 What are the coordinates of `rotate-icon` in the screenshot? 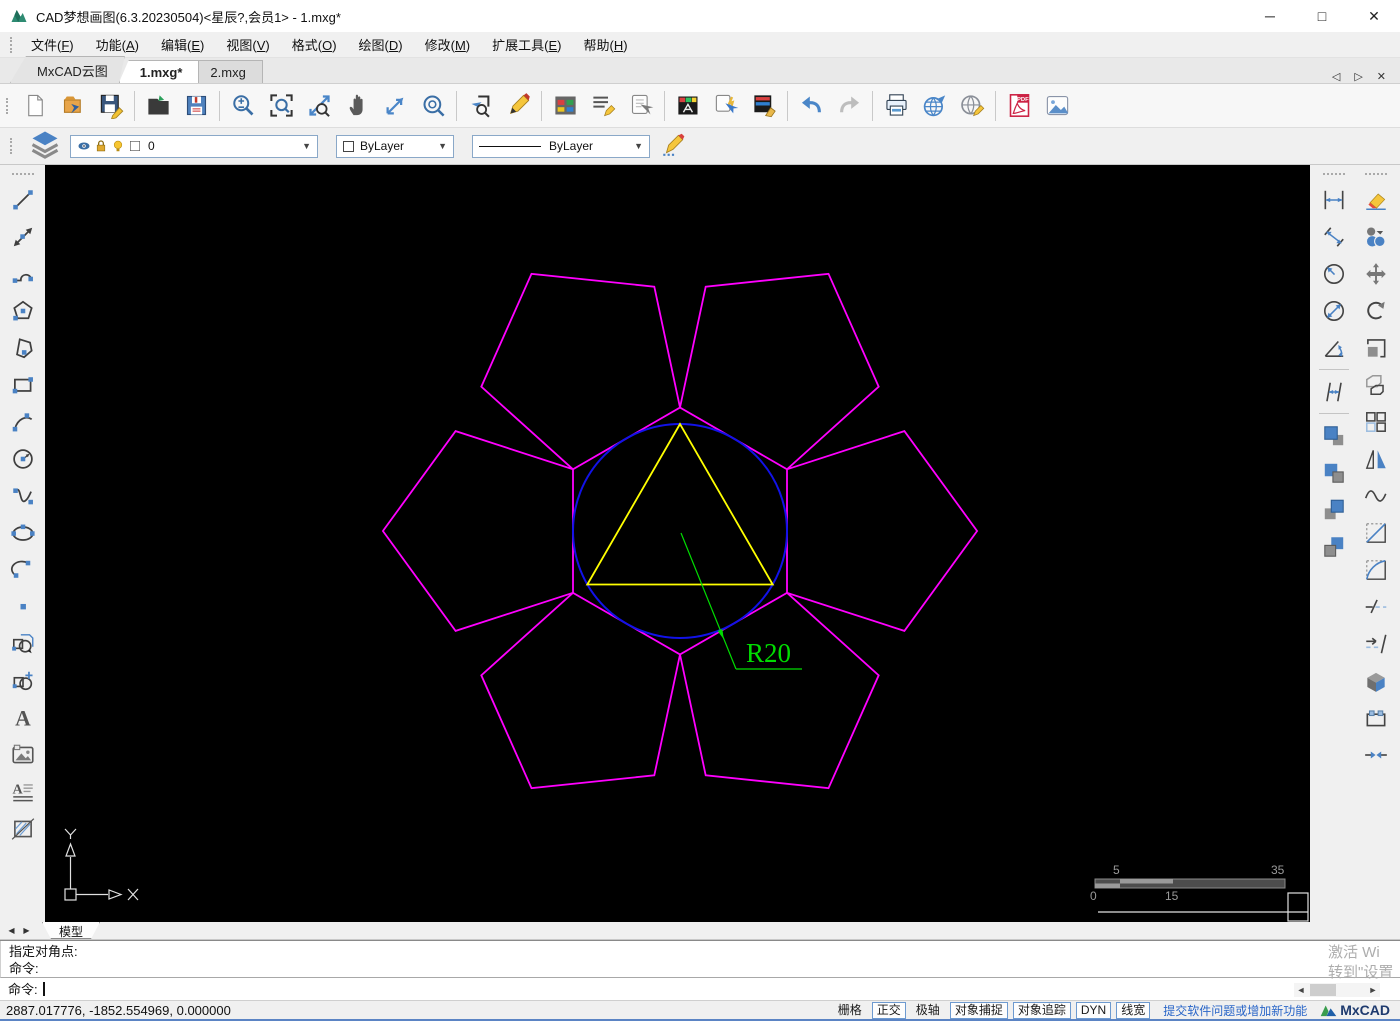 It's located at (1376, 310).